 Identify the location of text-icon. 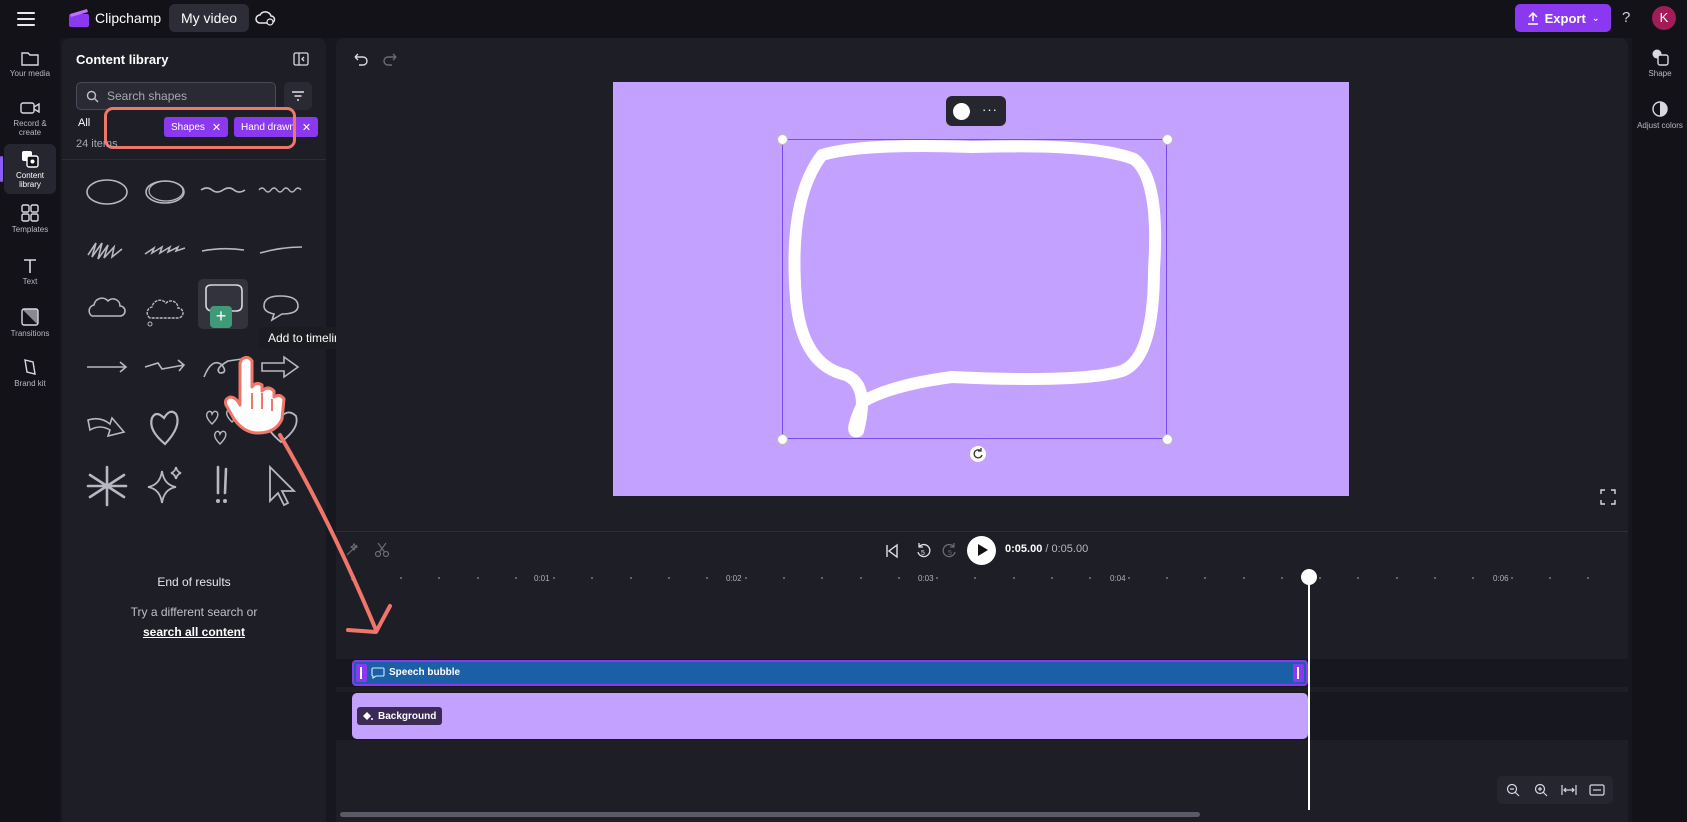
(30, 266).